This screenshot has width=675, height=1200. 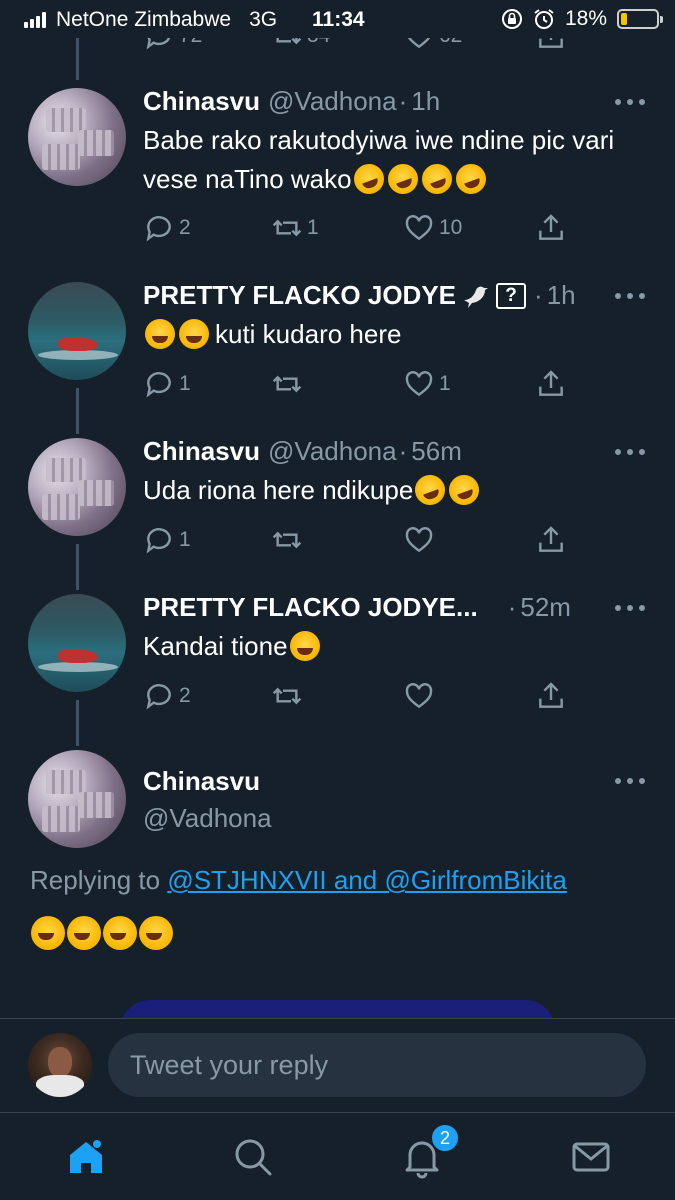 I want to click on battery-icon, so click(x=640, y=19).